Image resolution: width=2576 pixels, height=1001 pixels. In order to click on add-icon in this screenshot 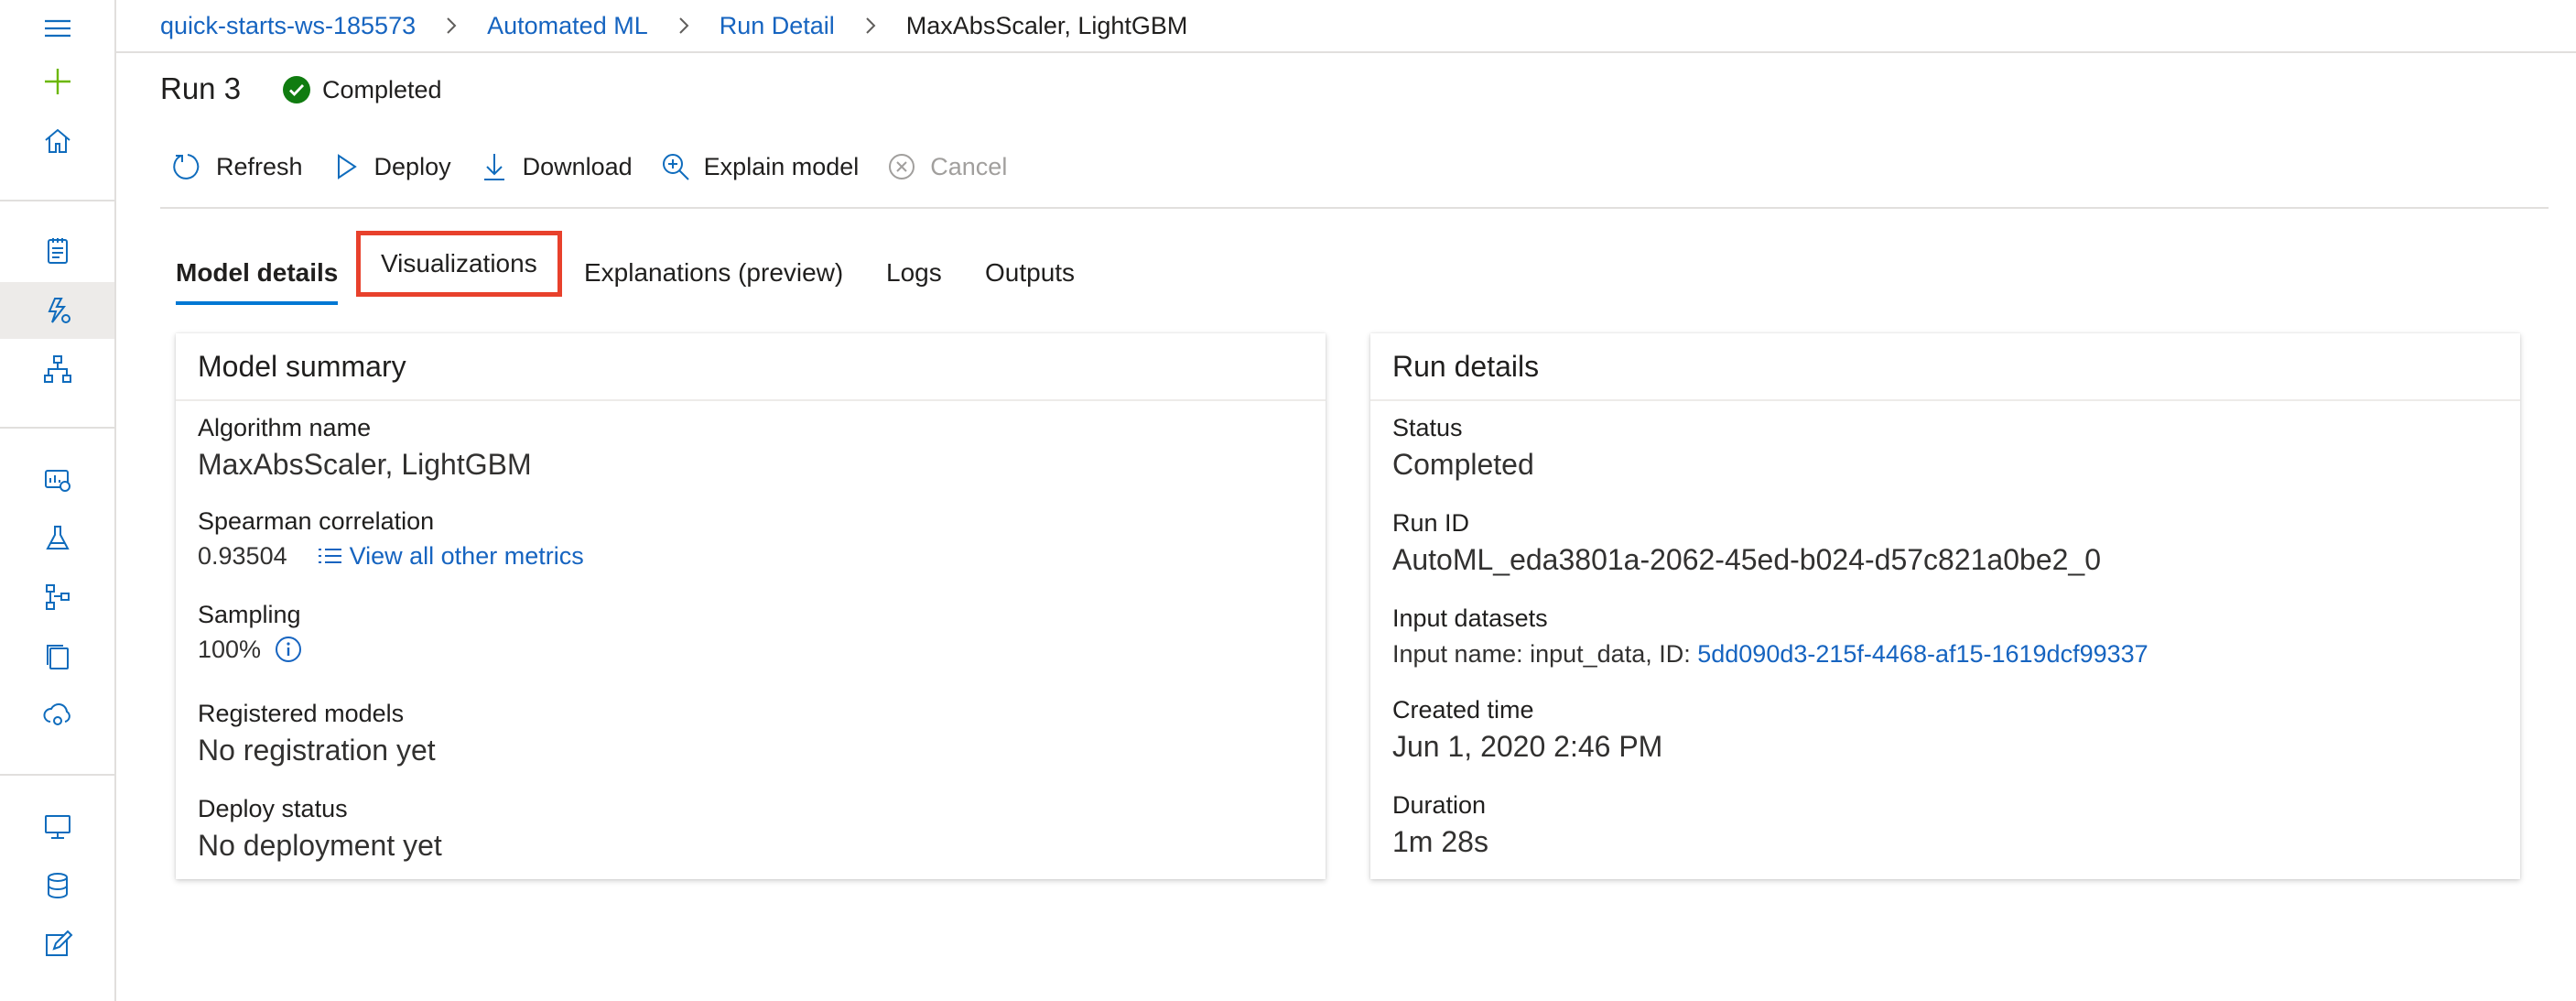, I will do `click(57, 81)`.